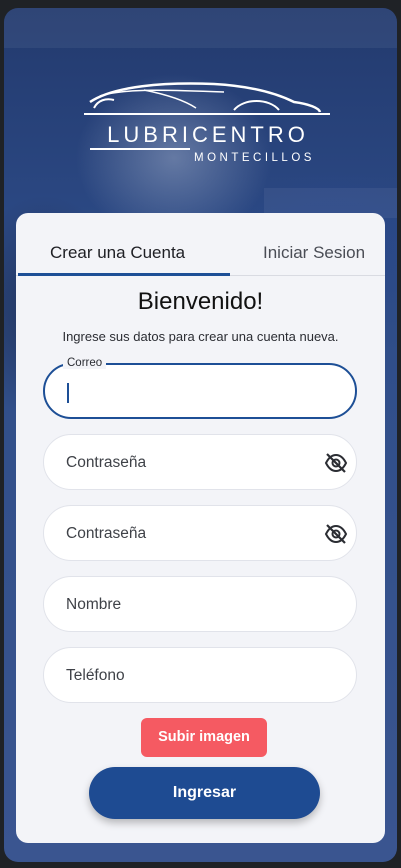 The width and height of the screenshot is (401, 868). Describe the element at coordinates (68, 393) in the screenshot. I see `text-cursor` at that location.